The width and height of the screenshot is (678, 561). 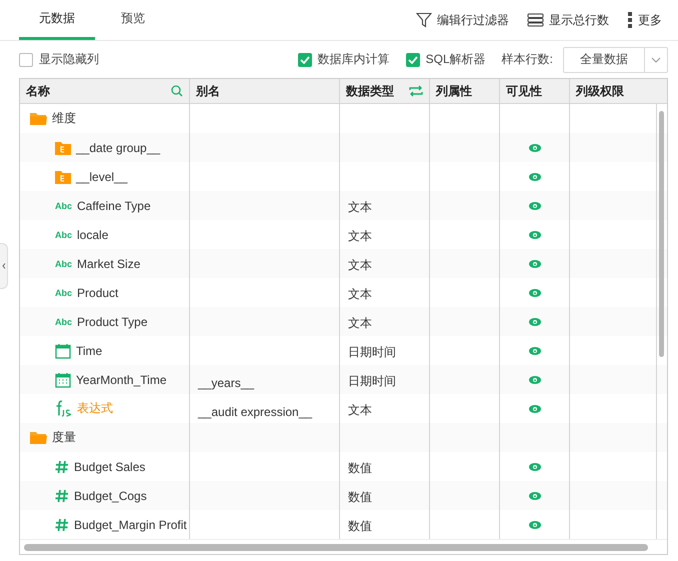 What do you see at coordinates (661, 234) in the screenshot?
I see `vertical-scrollbar` at bounding box center [661, 234].